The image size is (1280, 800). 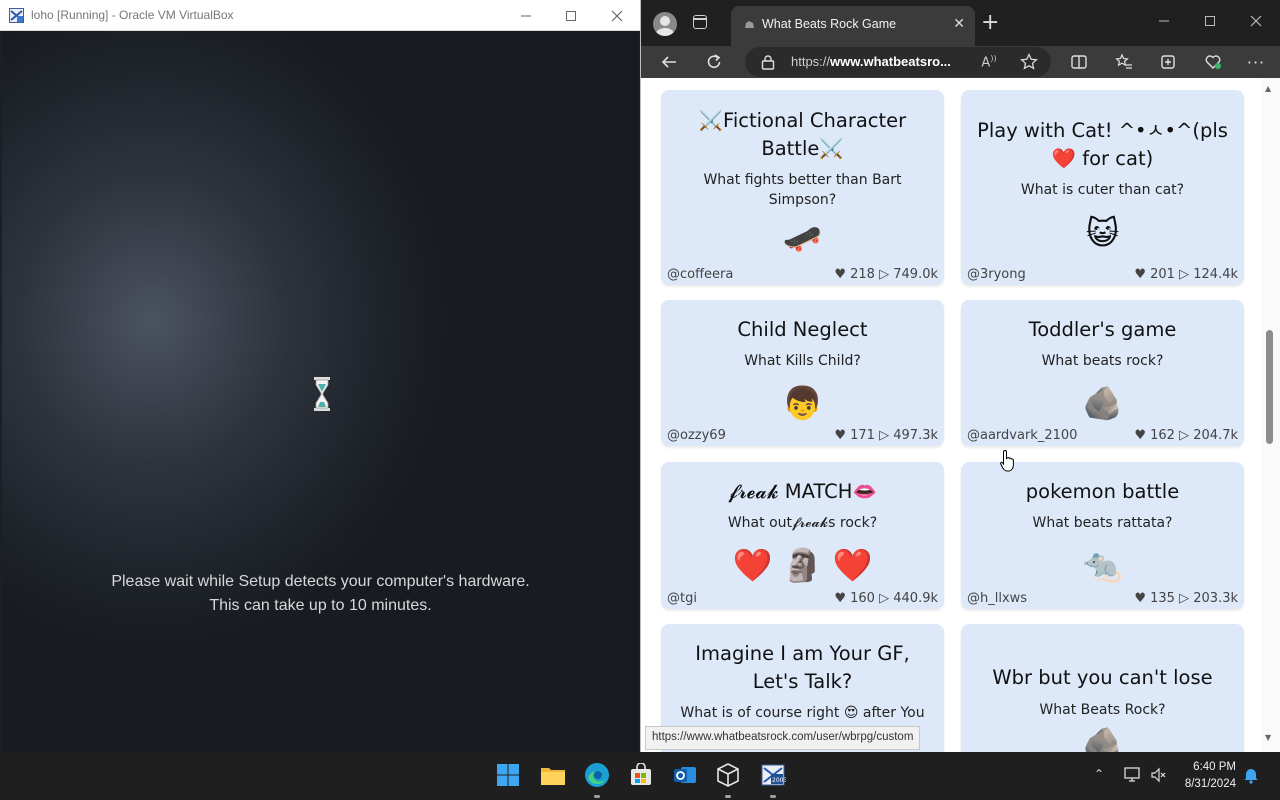 I want to click on scroll-down-icon: ▼, so click(x=1268, y=737).